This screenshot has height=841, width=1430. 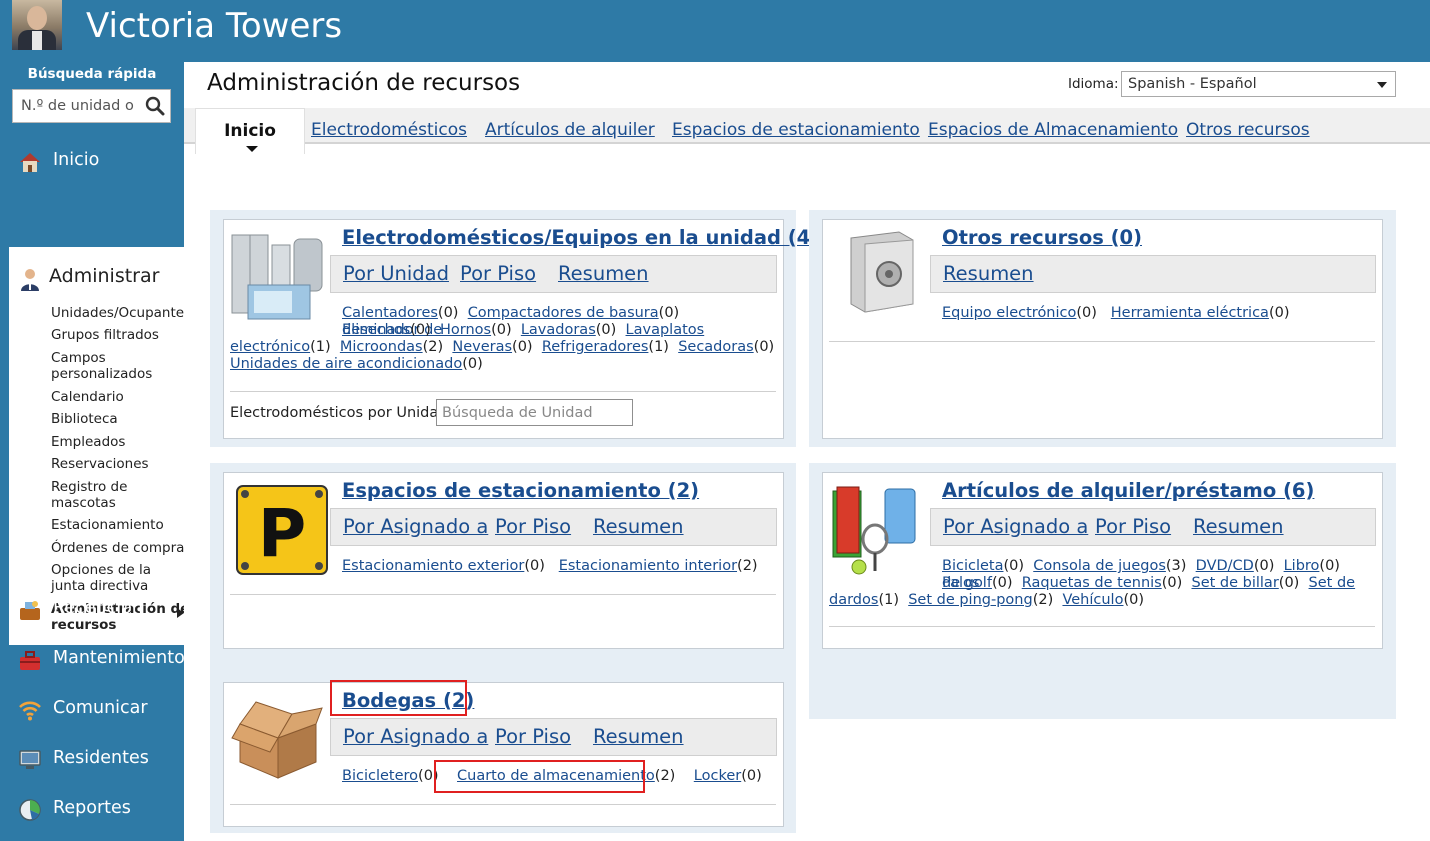 What do you see at coordinates (1015, 526) in the screenshot?
I see `rental-por-asignado: Por Asignado a` at bounding box center [1015, 526].